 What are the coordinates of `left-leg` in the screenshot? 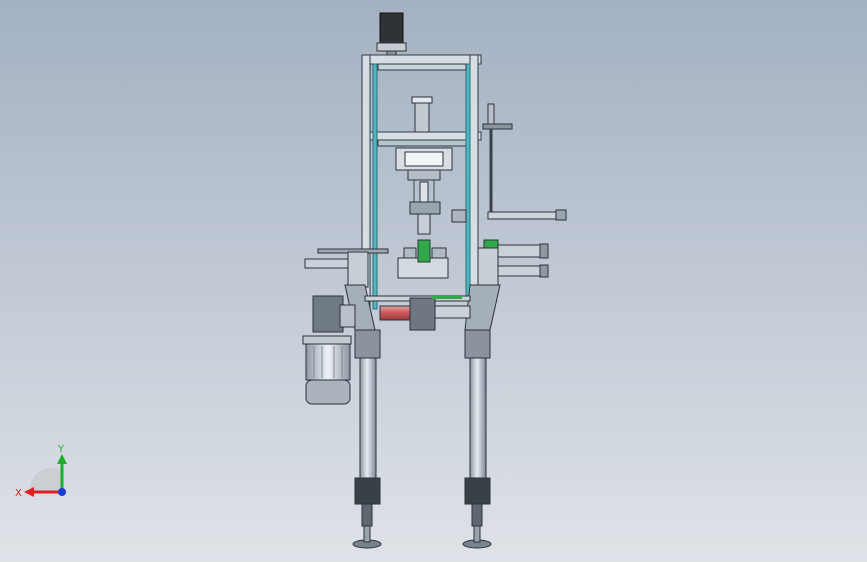 It's located at (367, 439).